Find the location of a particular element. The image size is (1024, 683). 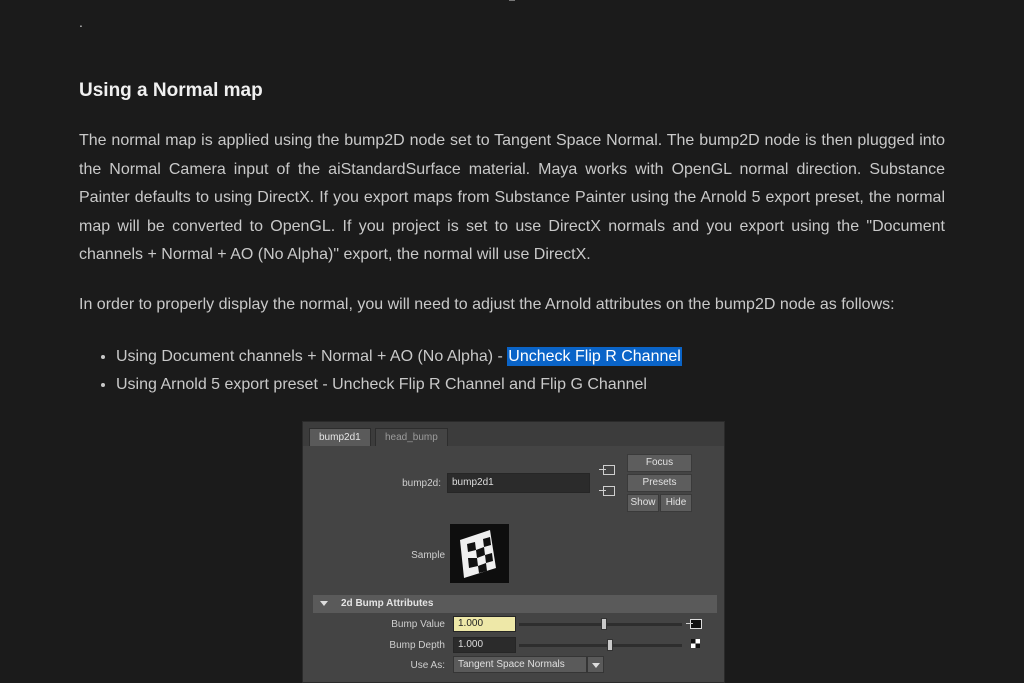

section-title: 2d Bump Attributes is located at coordinates (387, 603).